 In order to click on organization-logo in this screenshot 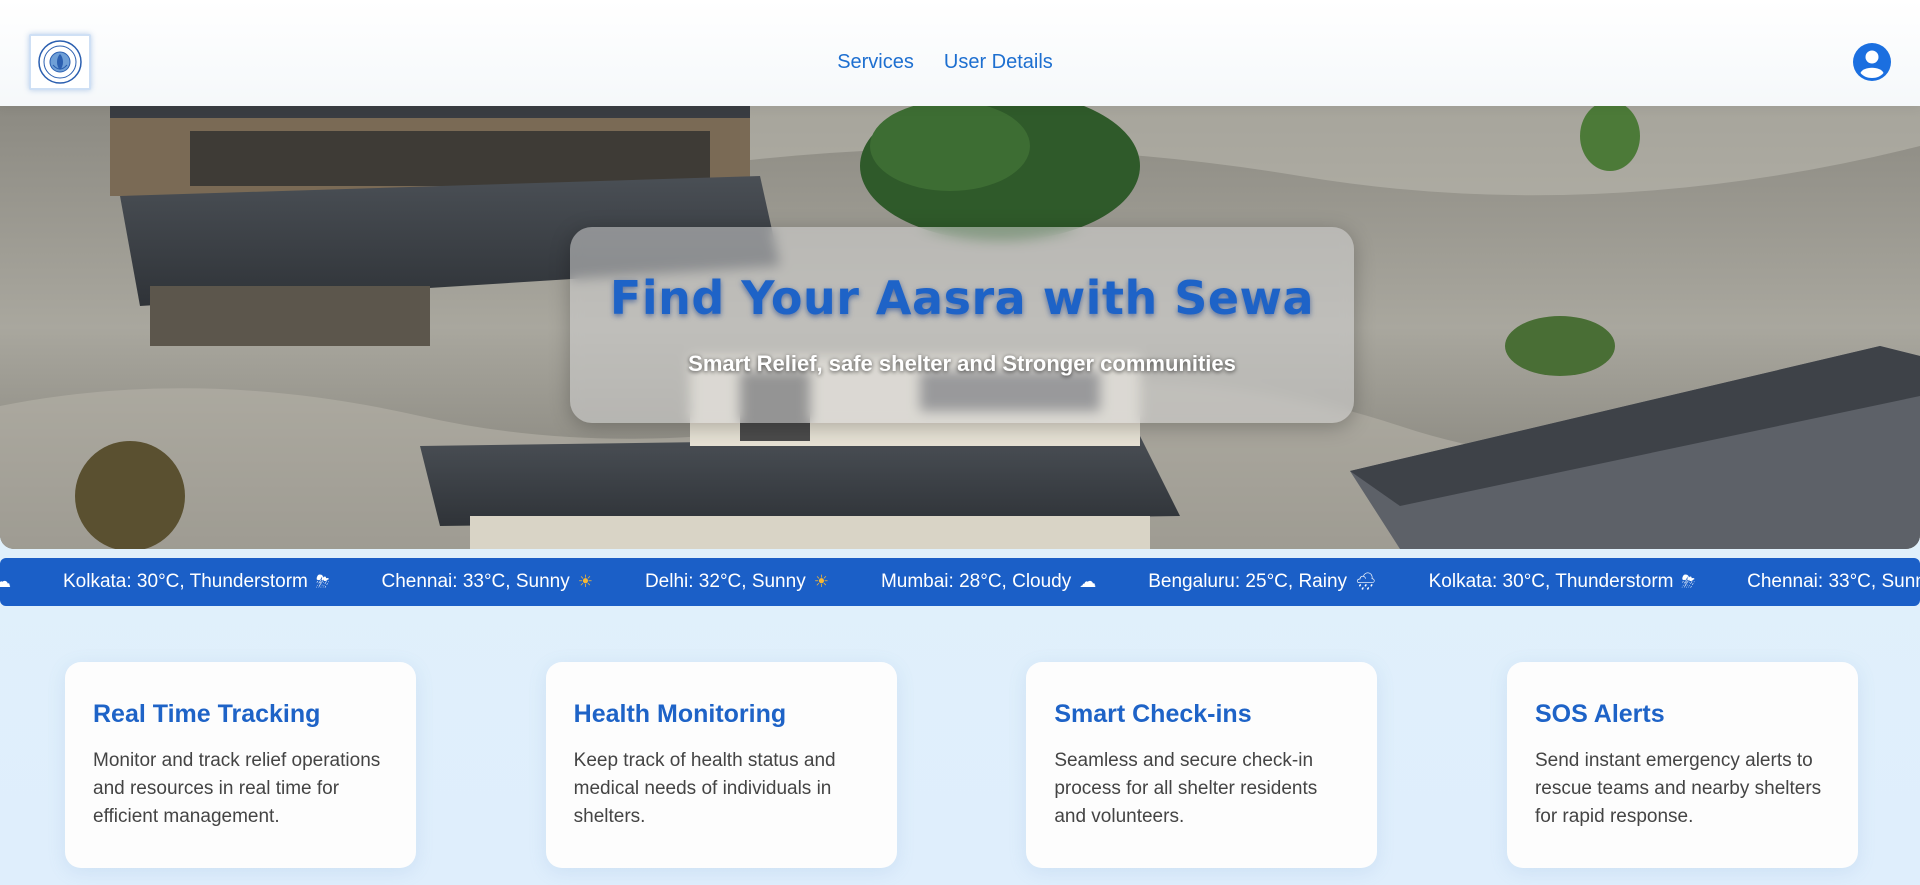, I will do `click(60, 62)`.